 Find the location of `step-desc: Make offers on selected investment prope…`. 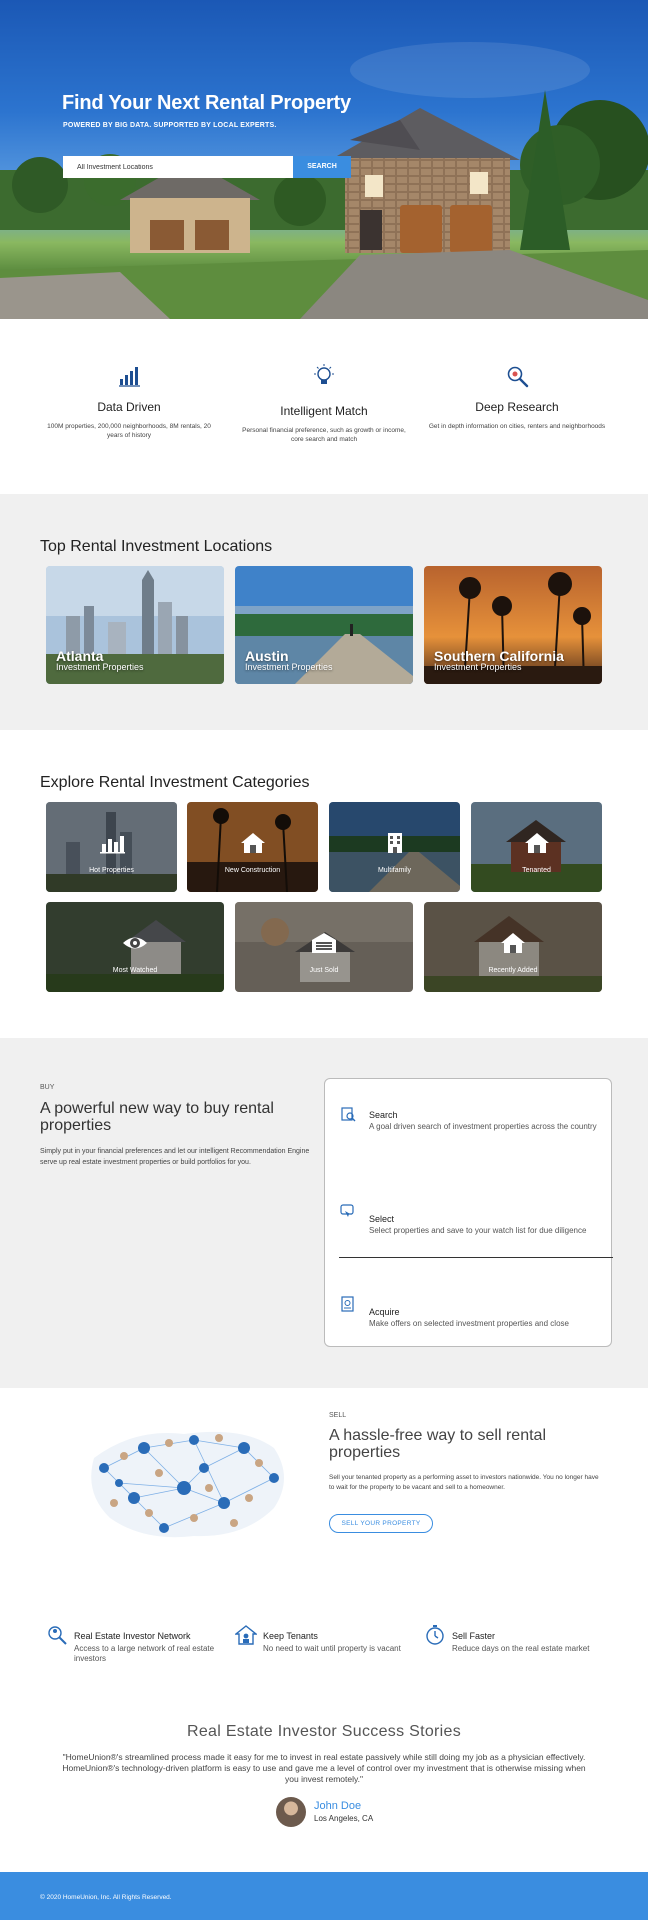

step-desc: Make offers on selected investment prope… is located at coordinates (469, 1323).